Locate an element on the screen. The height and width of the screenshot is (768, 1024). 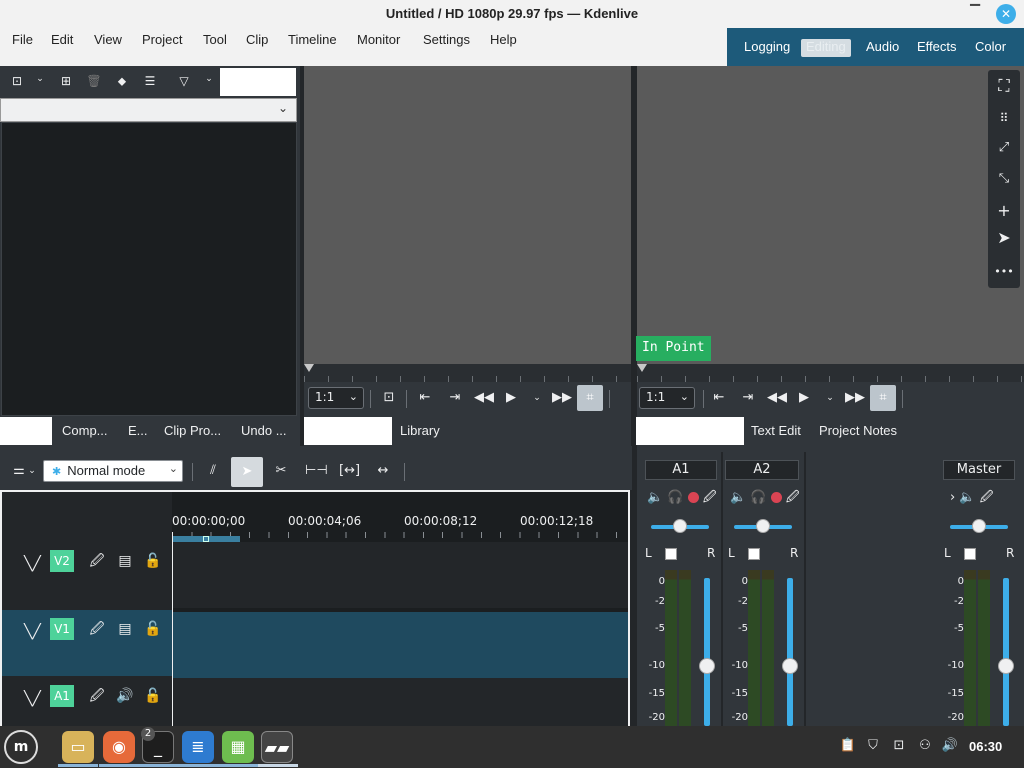
tab-project-bin is located at coordinates (26, 431).